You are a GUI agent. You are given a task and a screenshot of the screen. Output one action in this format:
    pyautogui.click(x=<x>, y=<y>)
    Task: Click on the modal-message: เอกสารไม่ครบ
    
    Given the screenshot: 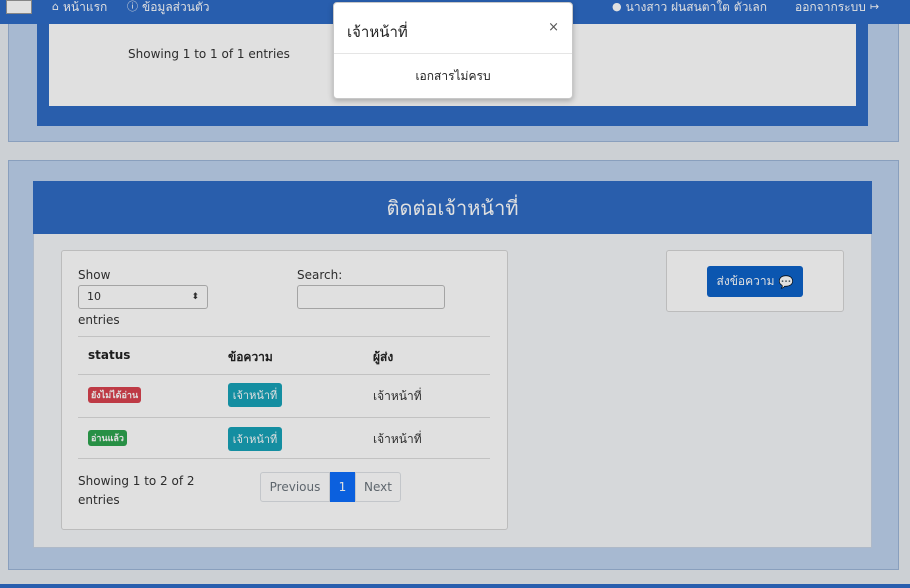 What is the action you would take?
    pyautogui.click(x=453, y=76)
    